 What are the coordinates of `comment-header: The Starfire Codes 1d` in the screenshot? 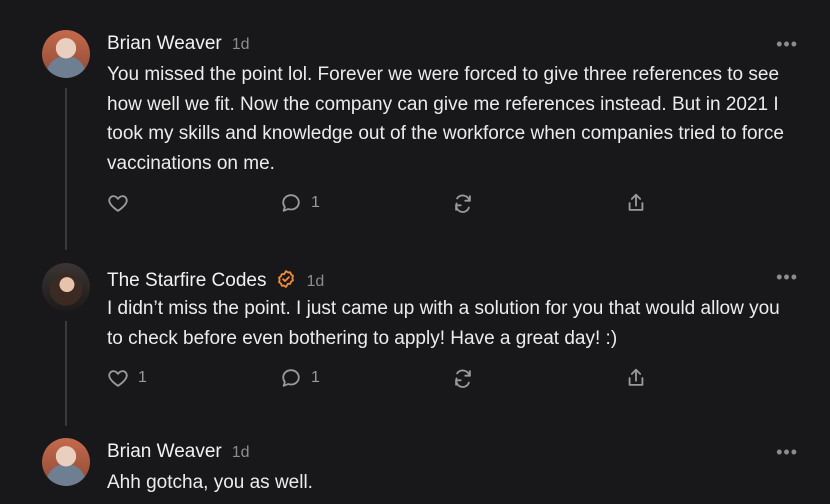 It's located at (215, 279).